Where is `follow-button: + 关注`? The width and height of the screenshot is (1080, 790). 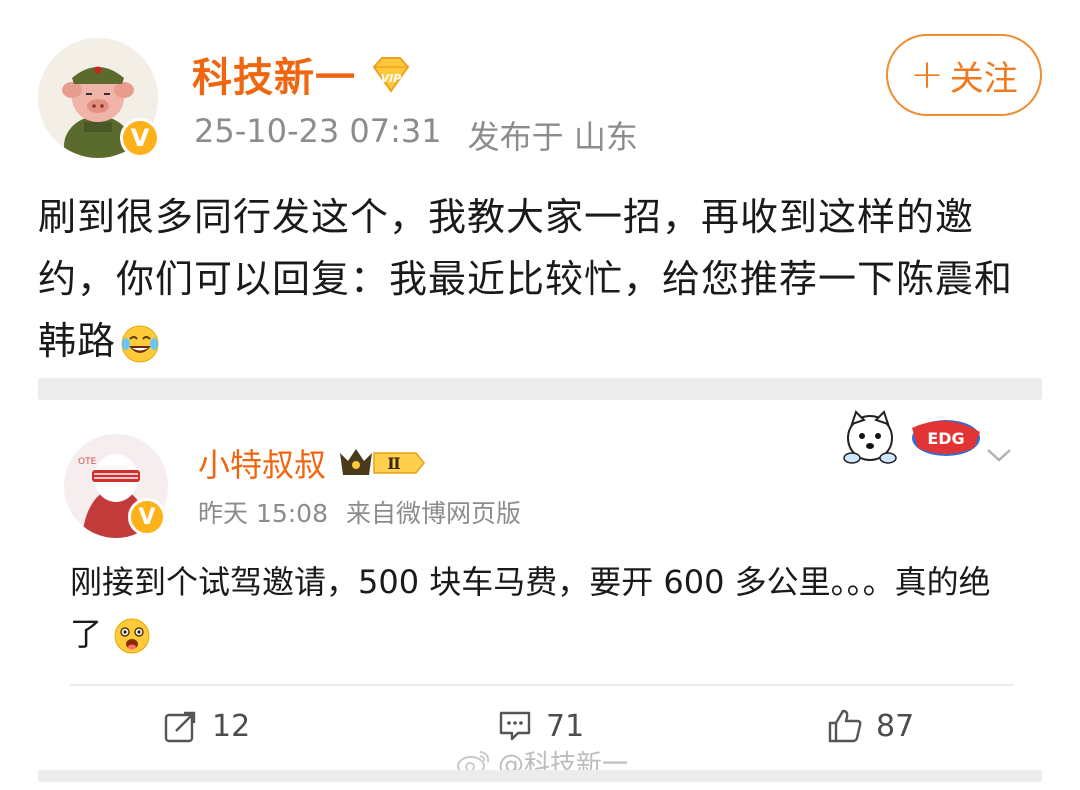
follow-button: + 关注 is located at coordinates (964, 75).